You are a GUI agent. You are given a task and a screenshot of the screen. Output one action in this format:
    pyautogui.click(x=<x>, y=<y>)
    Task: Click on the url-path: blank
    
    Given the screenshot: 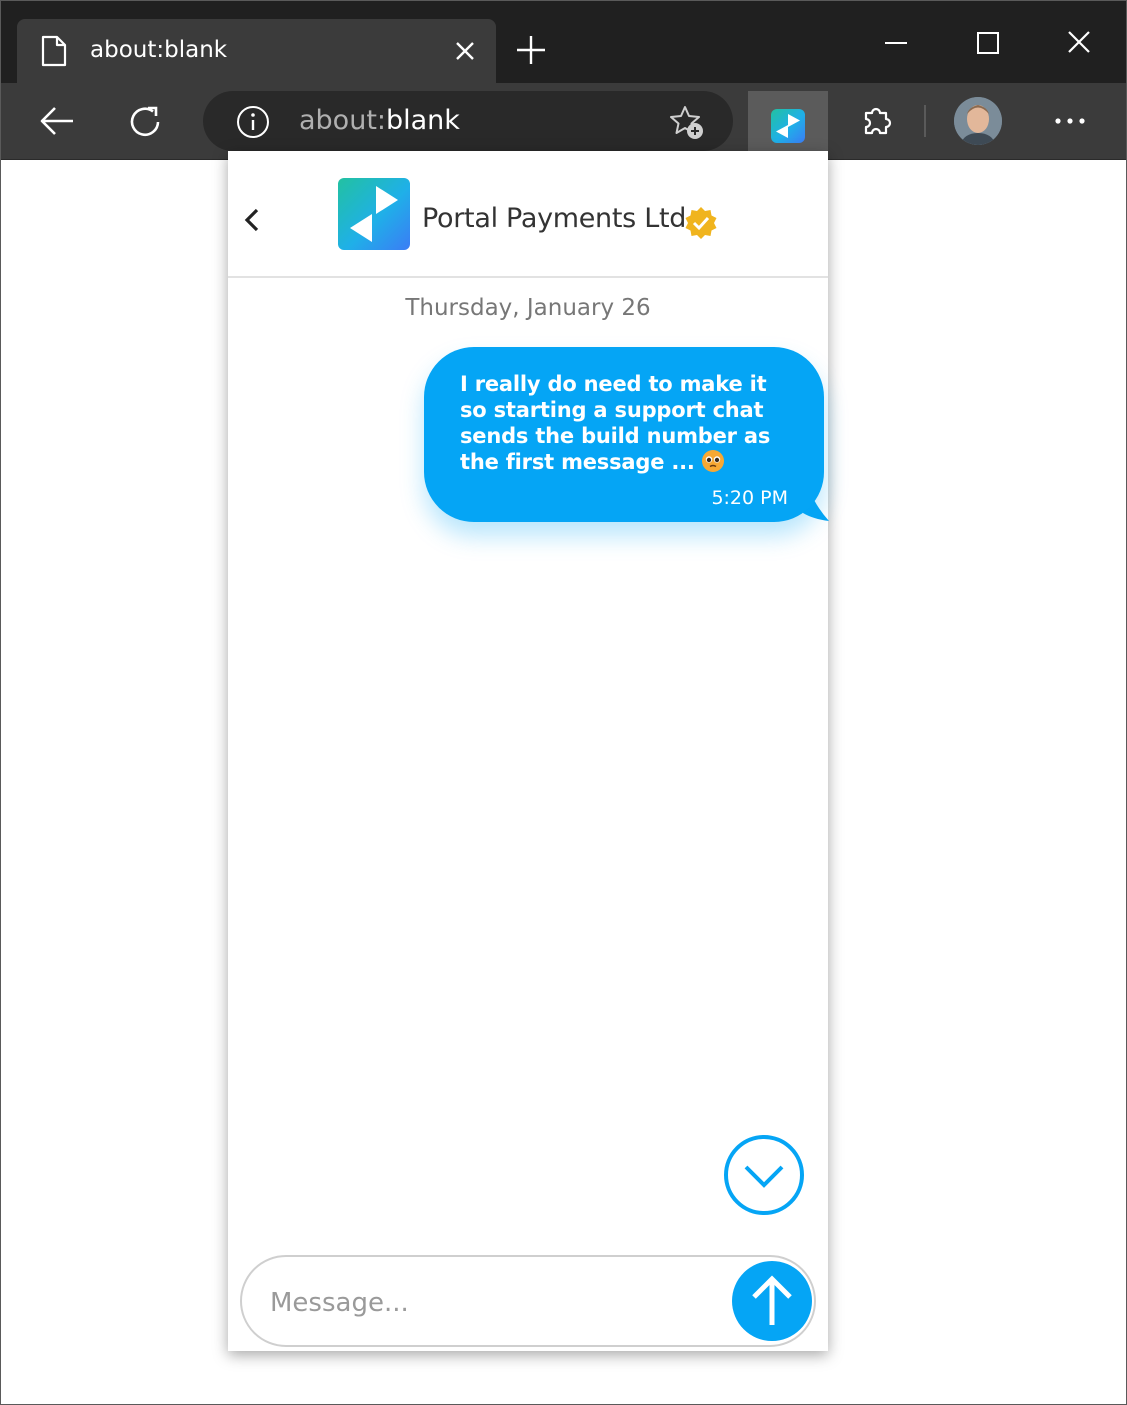 What is the action you would take?
    pyautogui.click(x=423, y=120)
    